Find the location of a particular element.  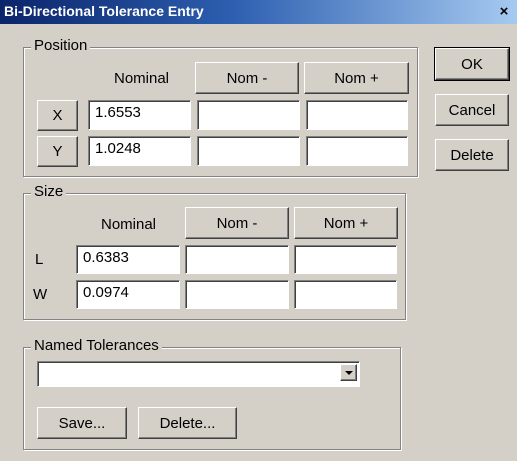

named-tolerances-group-label: Named Tolerances is located at coordinates (96, 345).